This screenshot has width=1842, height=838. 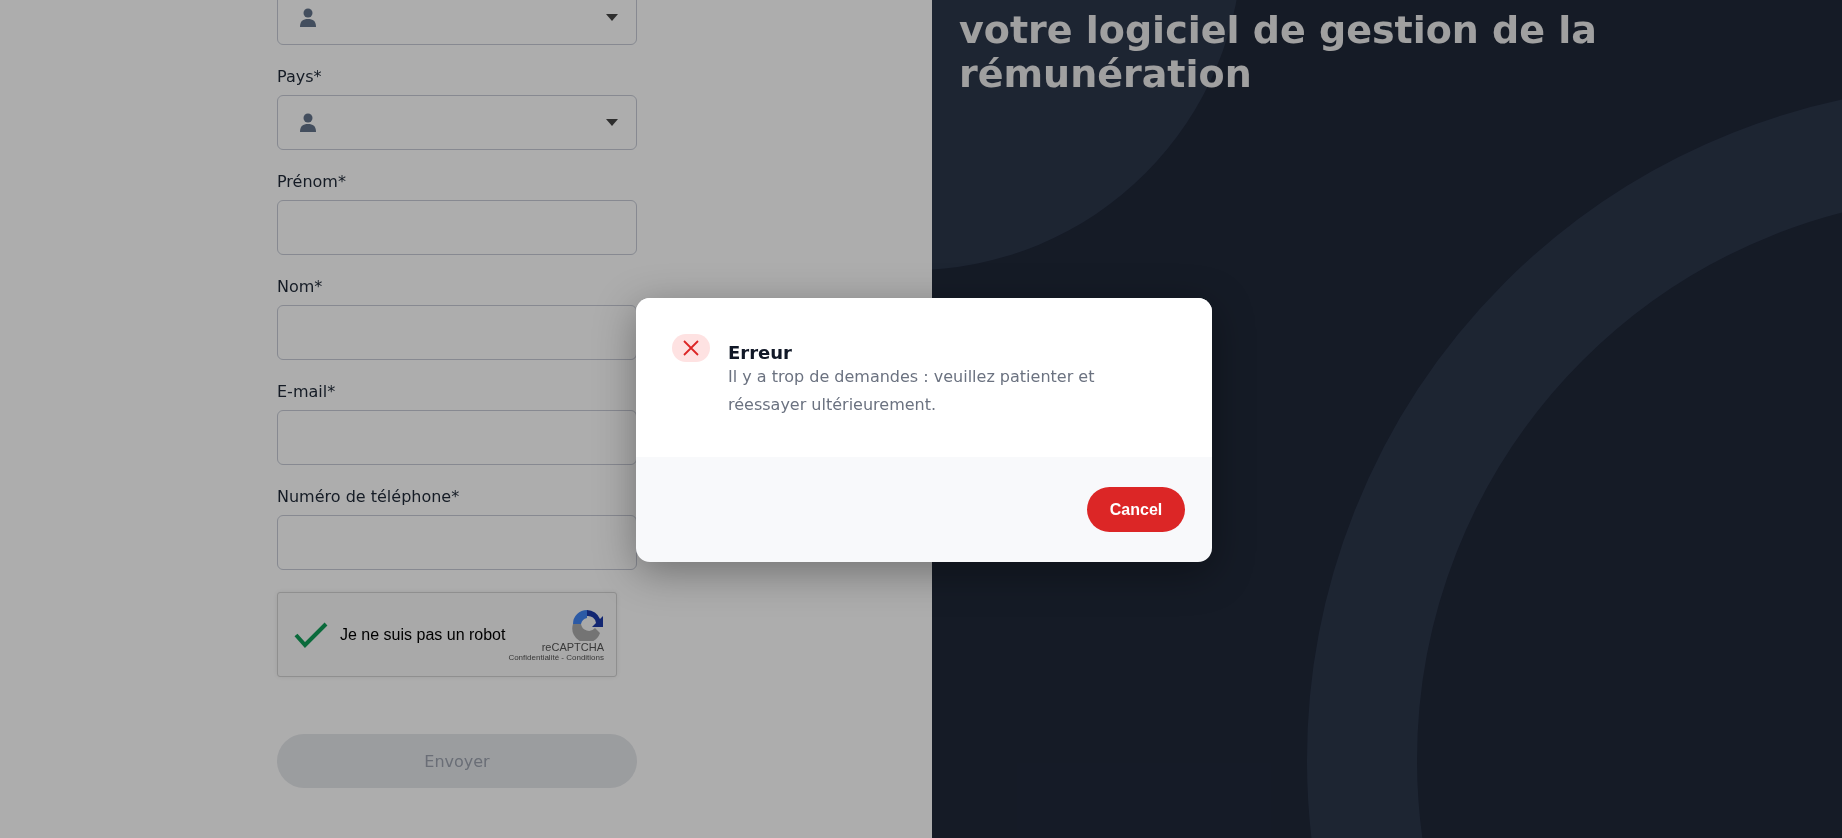 I want to click on close-icon, so click(x=691, y=348).